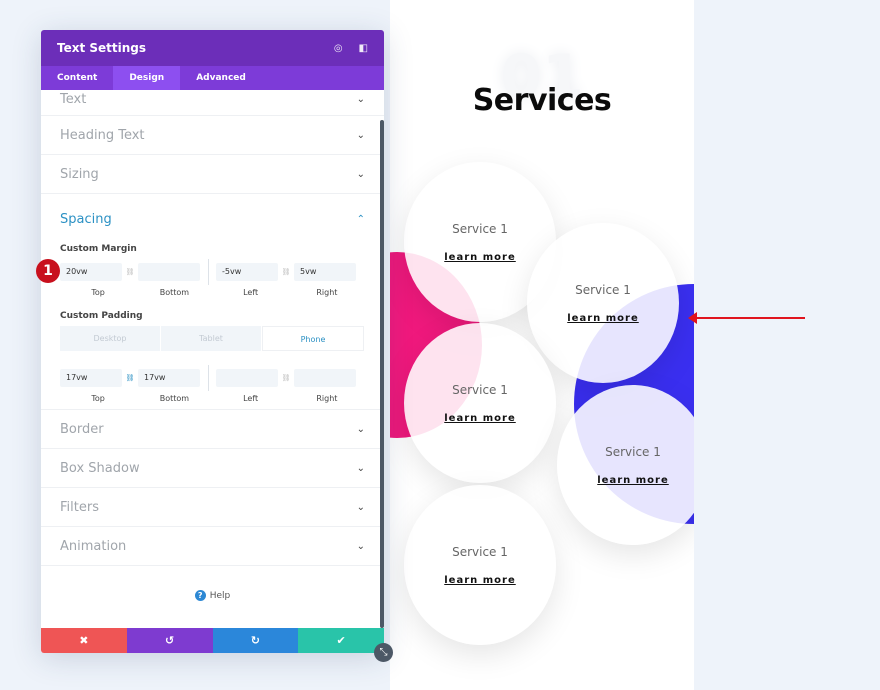 The width and height of the screenshot is (880, 690). Describe the element at coordinates (220, 596) in the screenshot. I see `help-label: Help` at that location.